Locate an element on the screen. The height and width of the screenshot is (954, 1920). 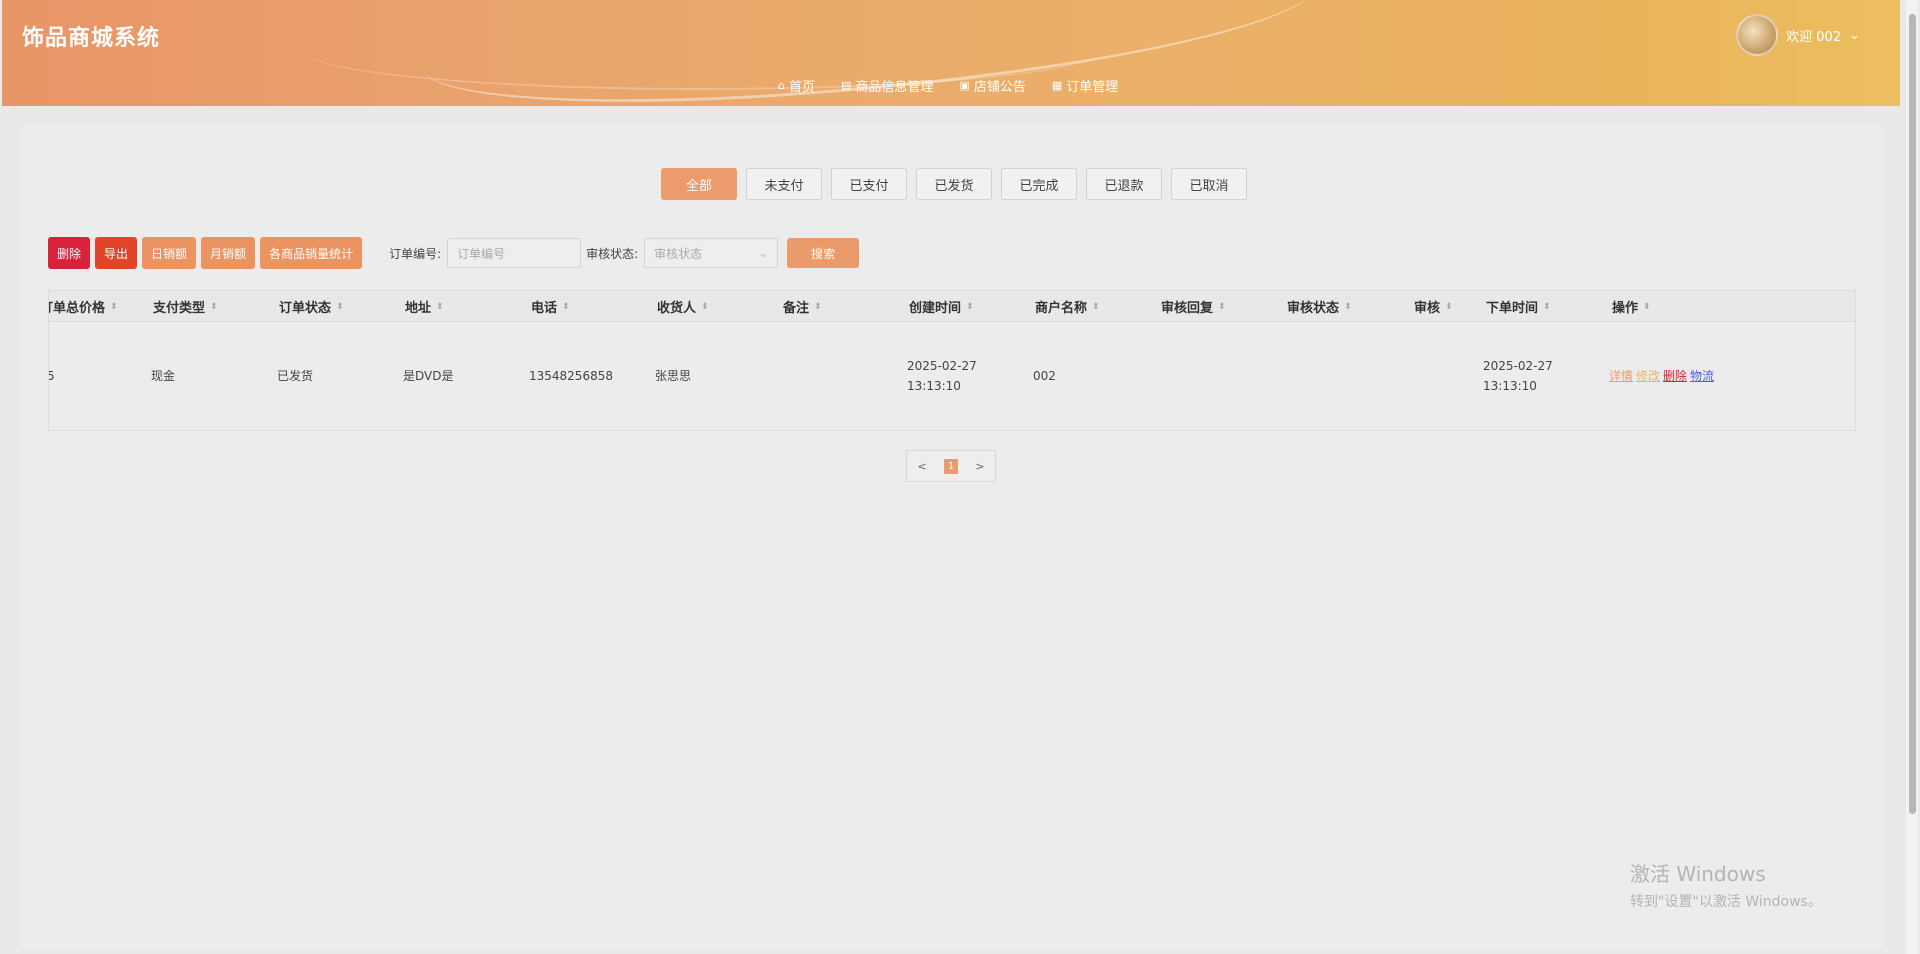
column-header: 地址 ⬍ is located at coordinates (424, 306).